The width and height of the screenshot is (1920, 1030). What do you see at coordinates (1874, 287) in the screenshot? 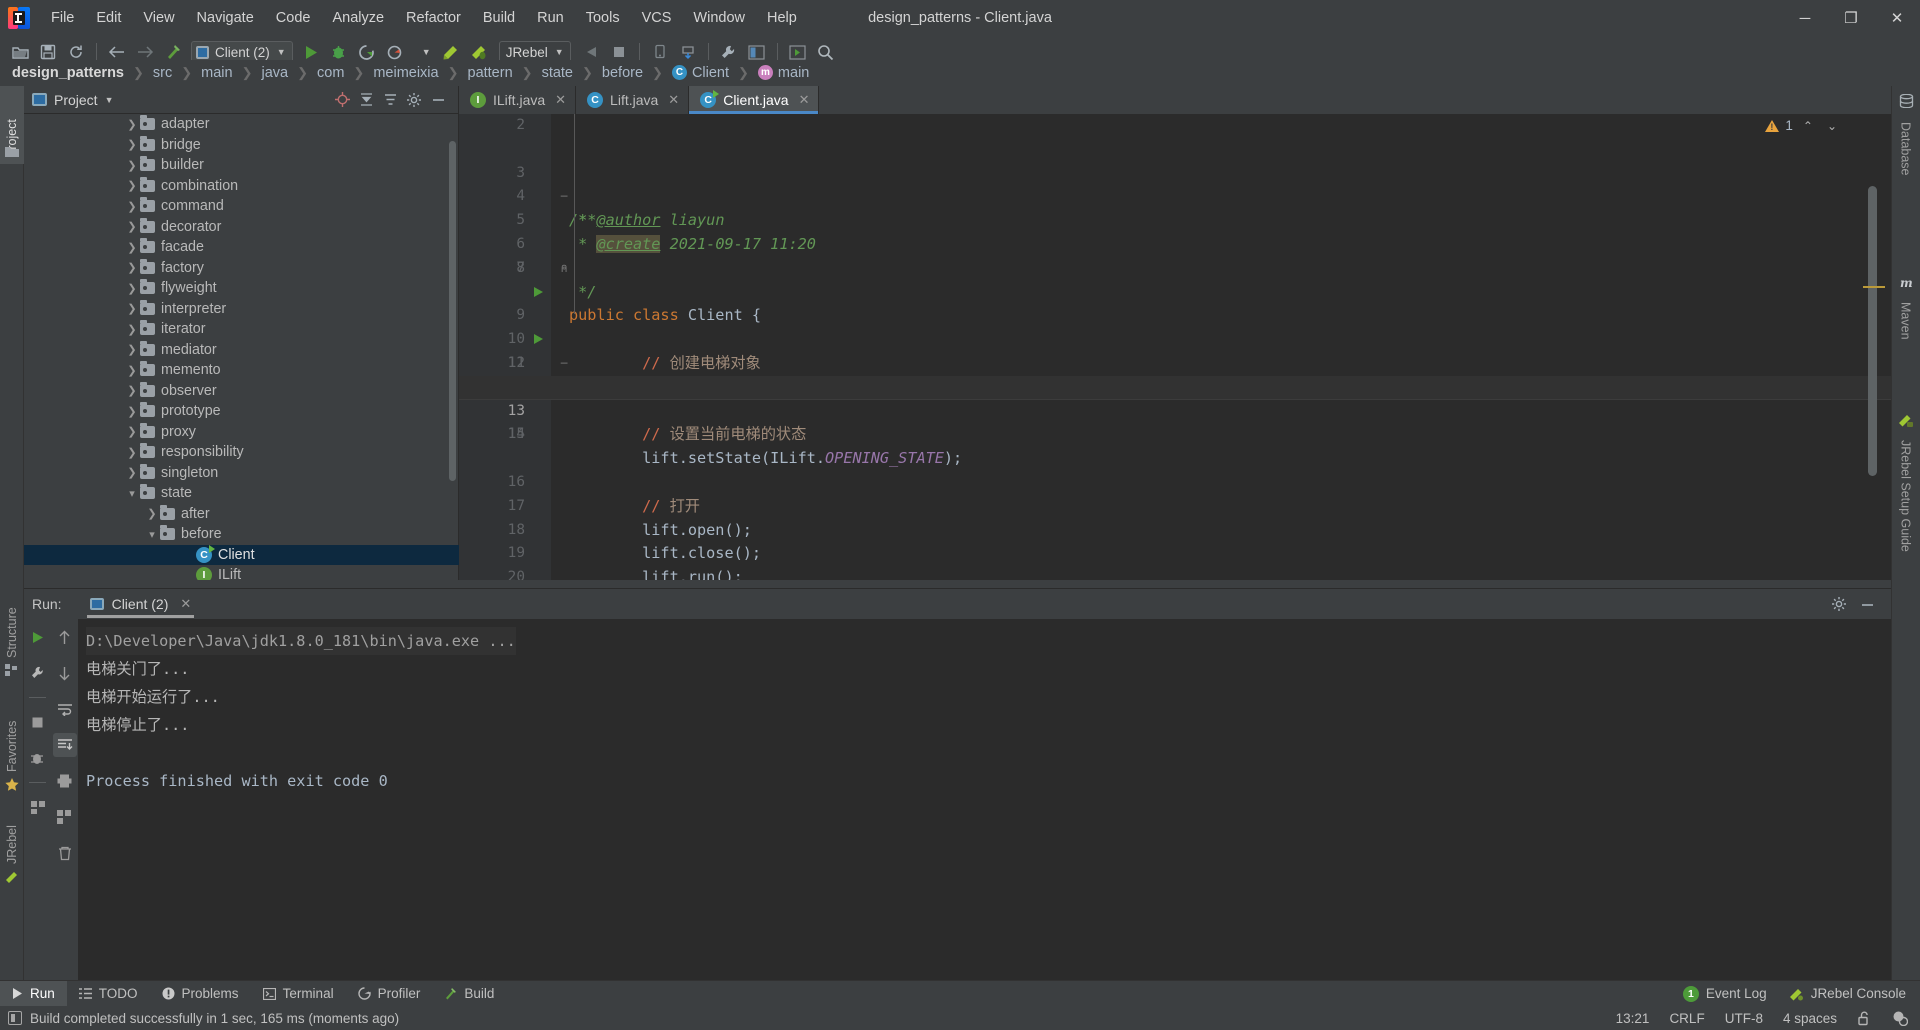
I see `editor-warning-marker` at bounding box center [1874, 287].